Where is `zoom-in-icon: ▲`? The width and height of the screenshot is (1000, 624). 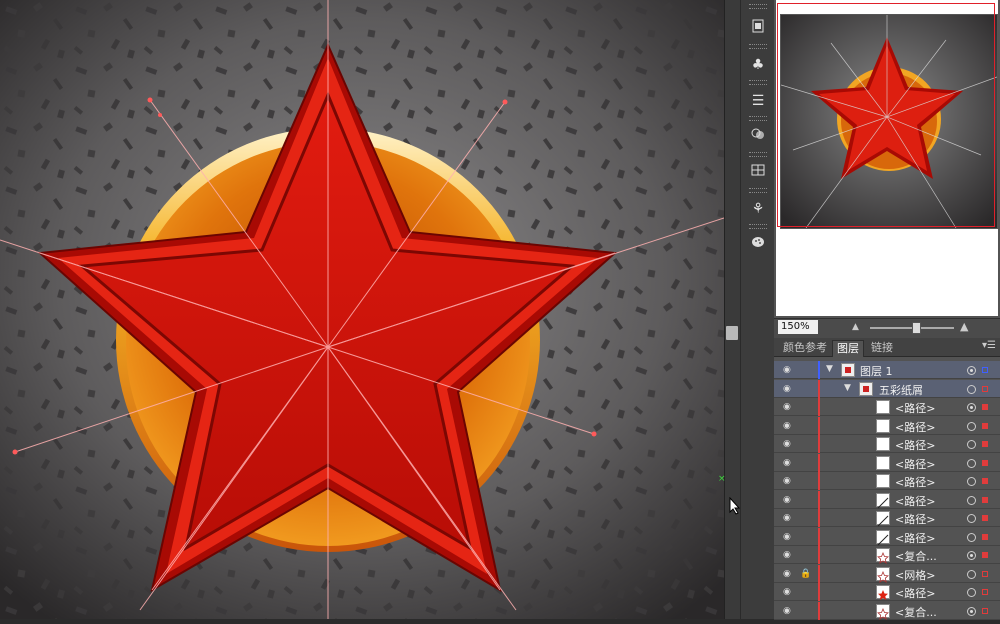
zoom-in-icon: ▲ is located at coordinates (964, 326).